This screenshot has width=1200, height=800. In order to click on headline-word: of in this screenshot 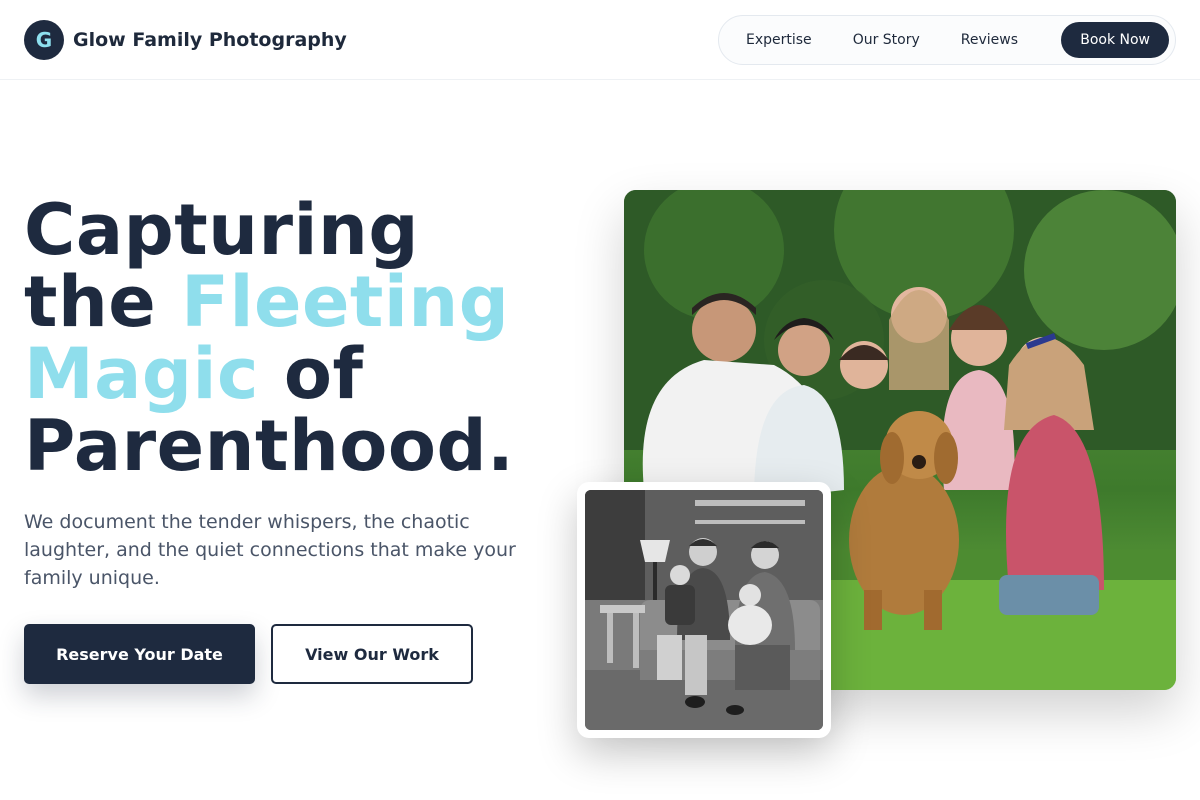, I will do `click(323, 374)`.